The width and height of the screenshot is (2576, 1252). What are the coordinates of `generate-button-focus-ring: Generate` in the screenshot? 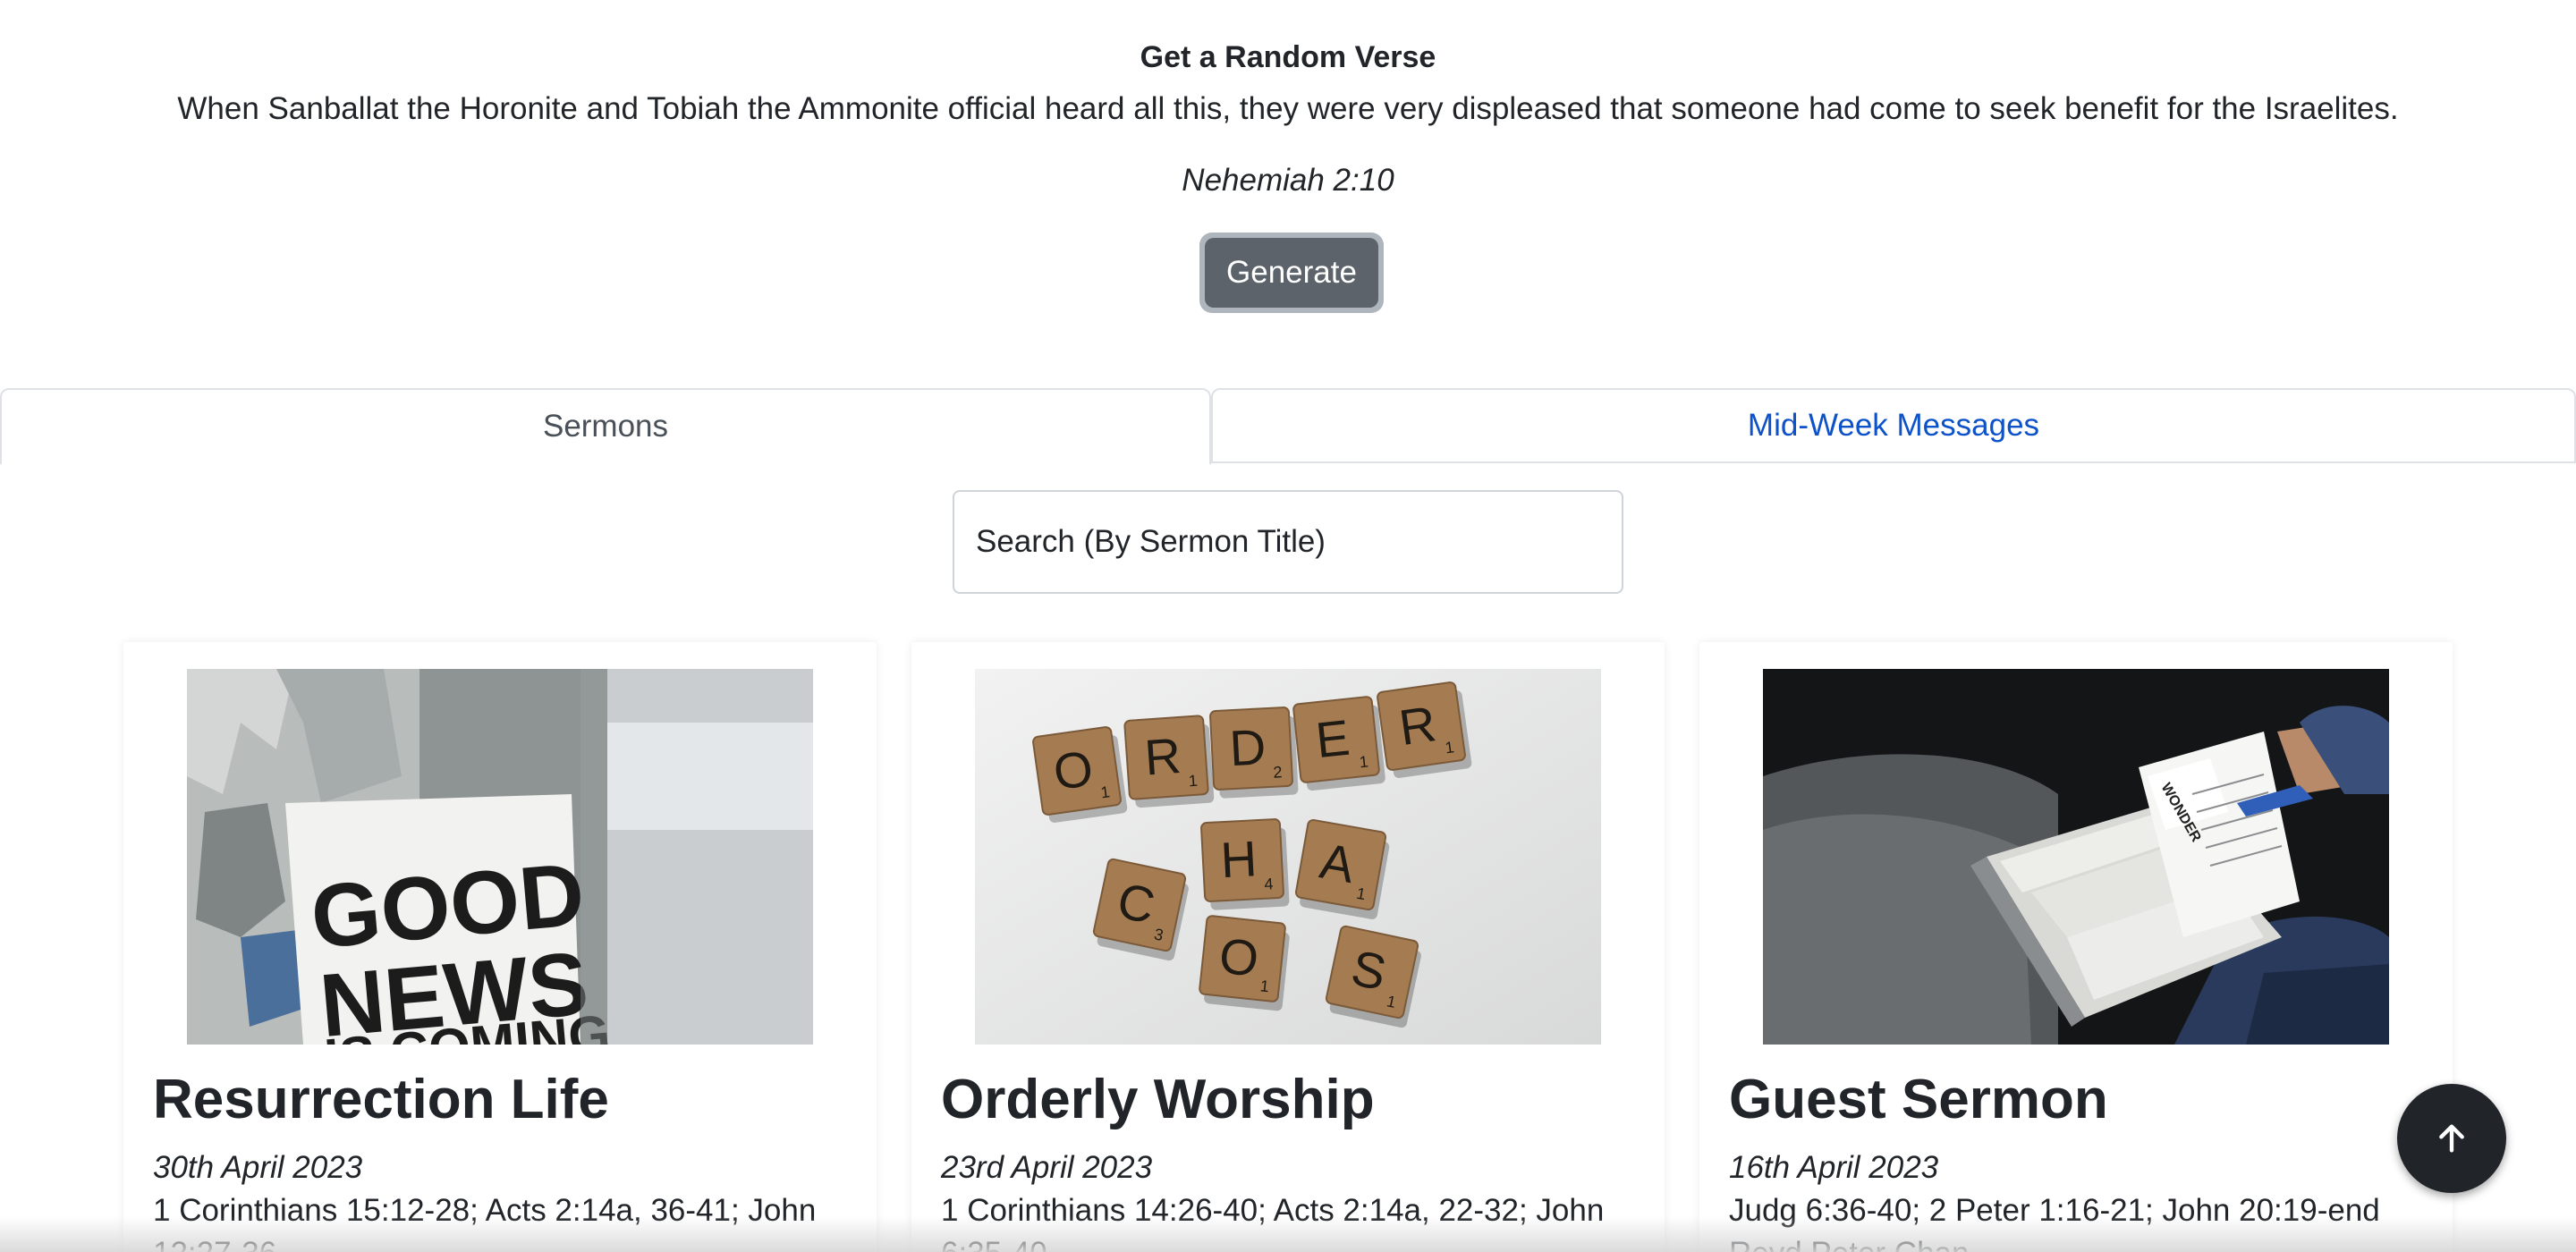 It's located at (1291, 273).